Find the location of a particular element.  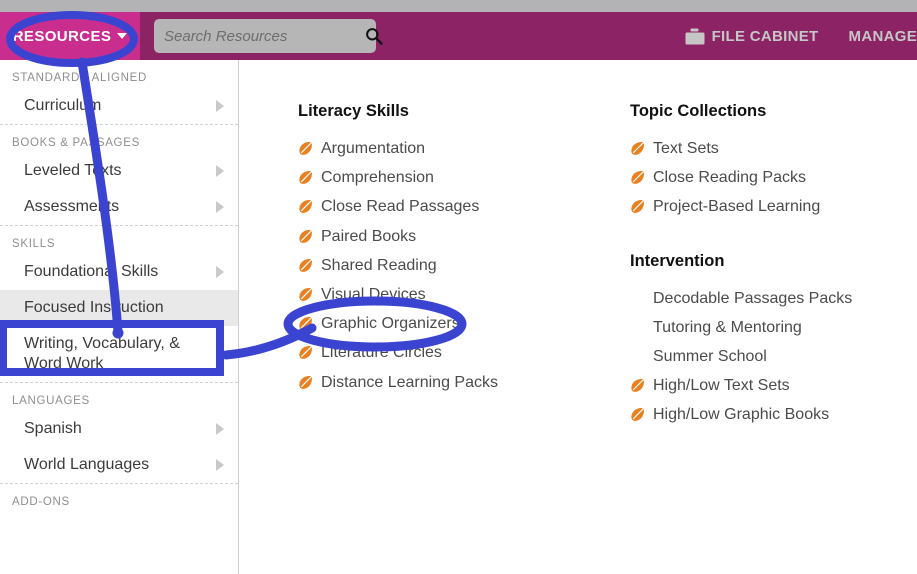

search-icon is located at coordinates (374, 36).